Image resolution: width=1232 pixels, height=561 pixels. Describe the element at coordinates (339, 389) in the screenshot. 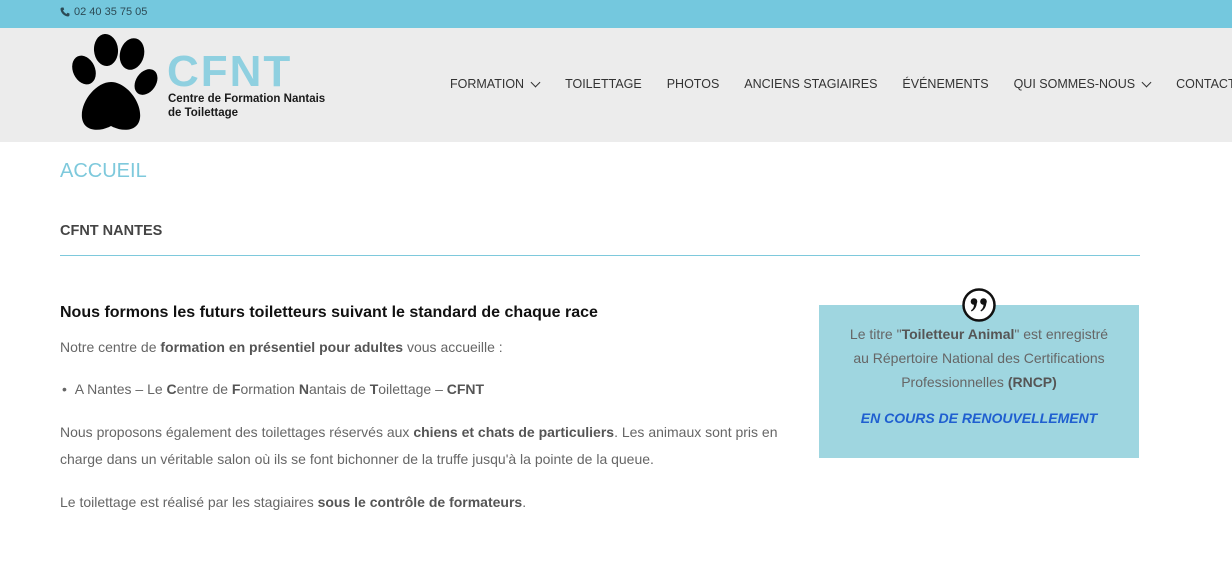

I see `bullet-text-antais: antais de` at that location.